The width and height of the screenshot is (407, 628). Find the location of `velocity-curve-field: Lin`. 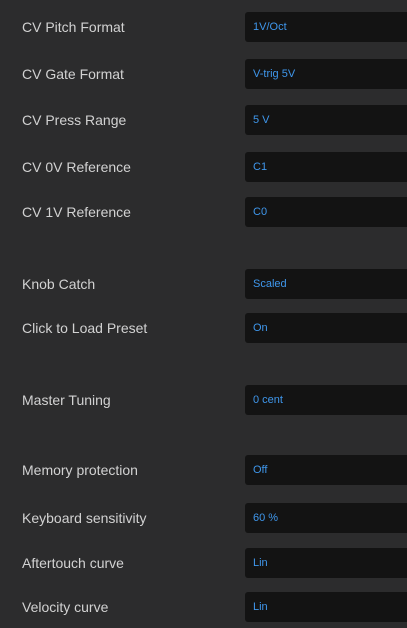

velocity-curve-field: Lin is located at coordinates (326, 607).